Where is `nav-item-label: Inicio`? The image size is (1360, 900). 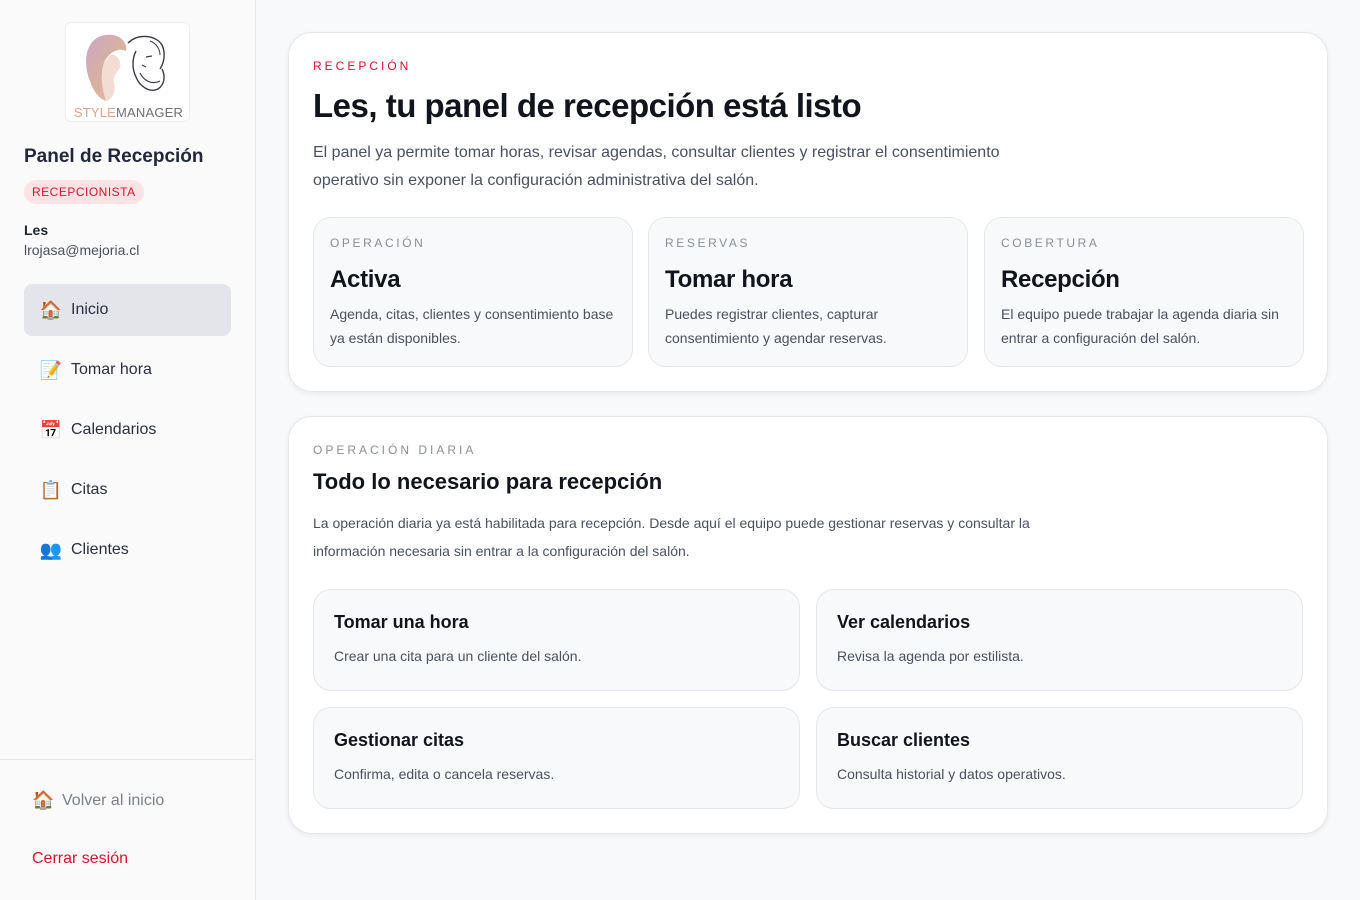
nav-item-label: Inicio is located at coordinates (90, 309).